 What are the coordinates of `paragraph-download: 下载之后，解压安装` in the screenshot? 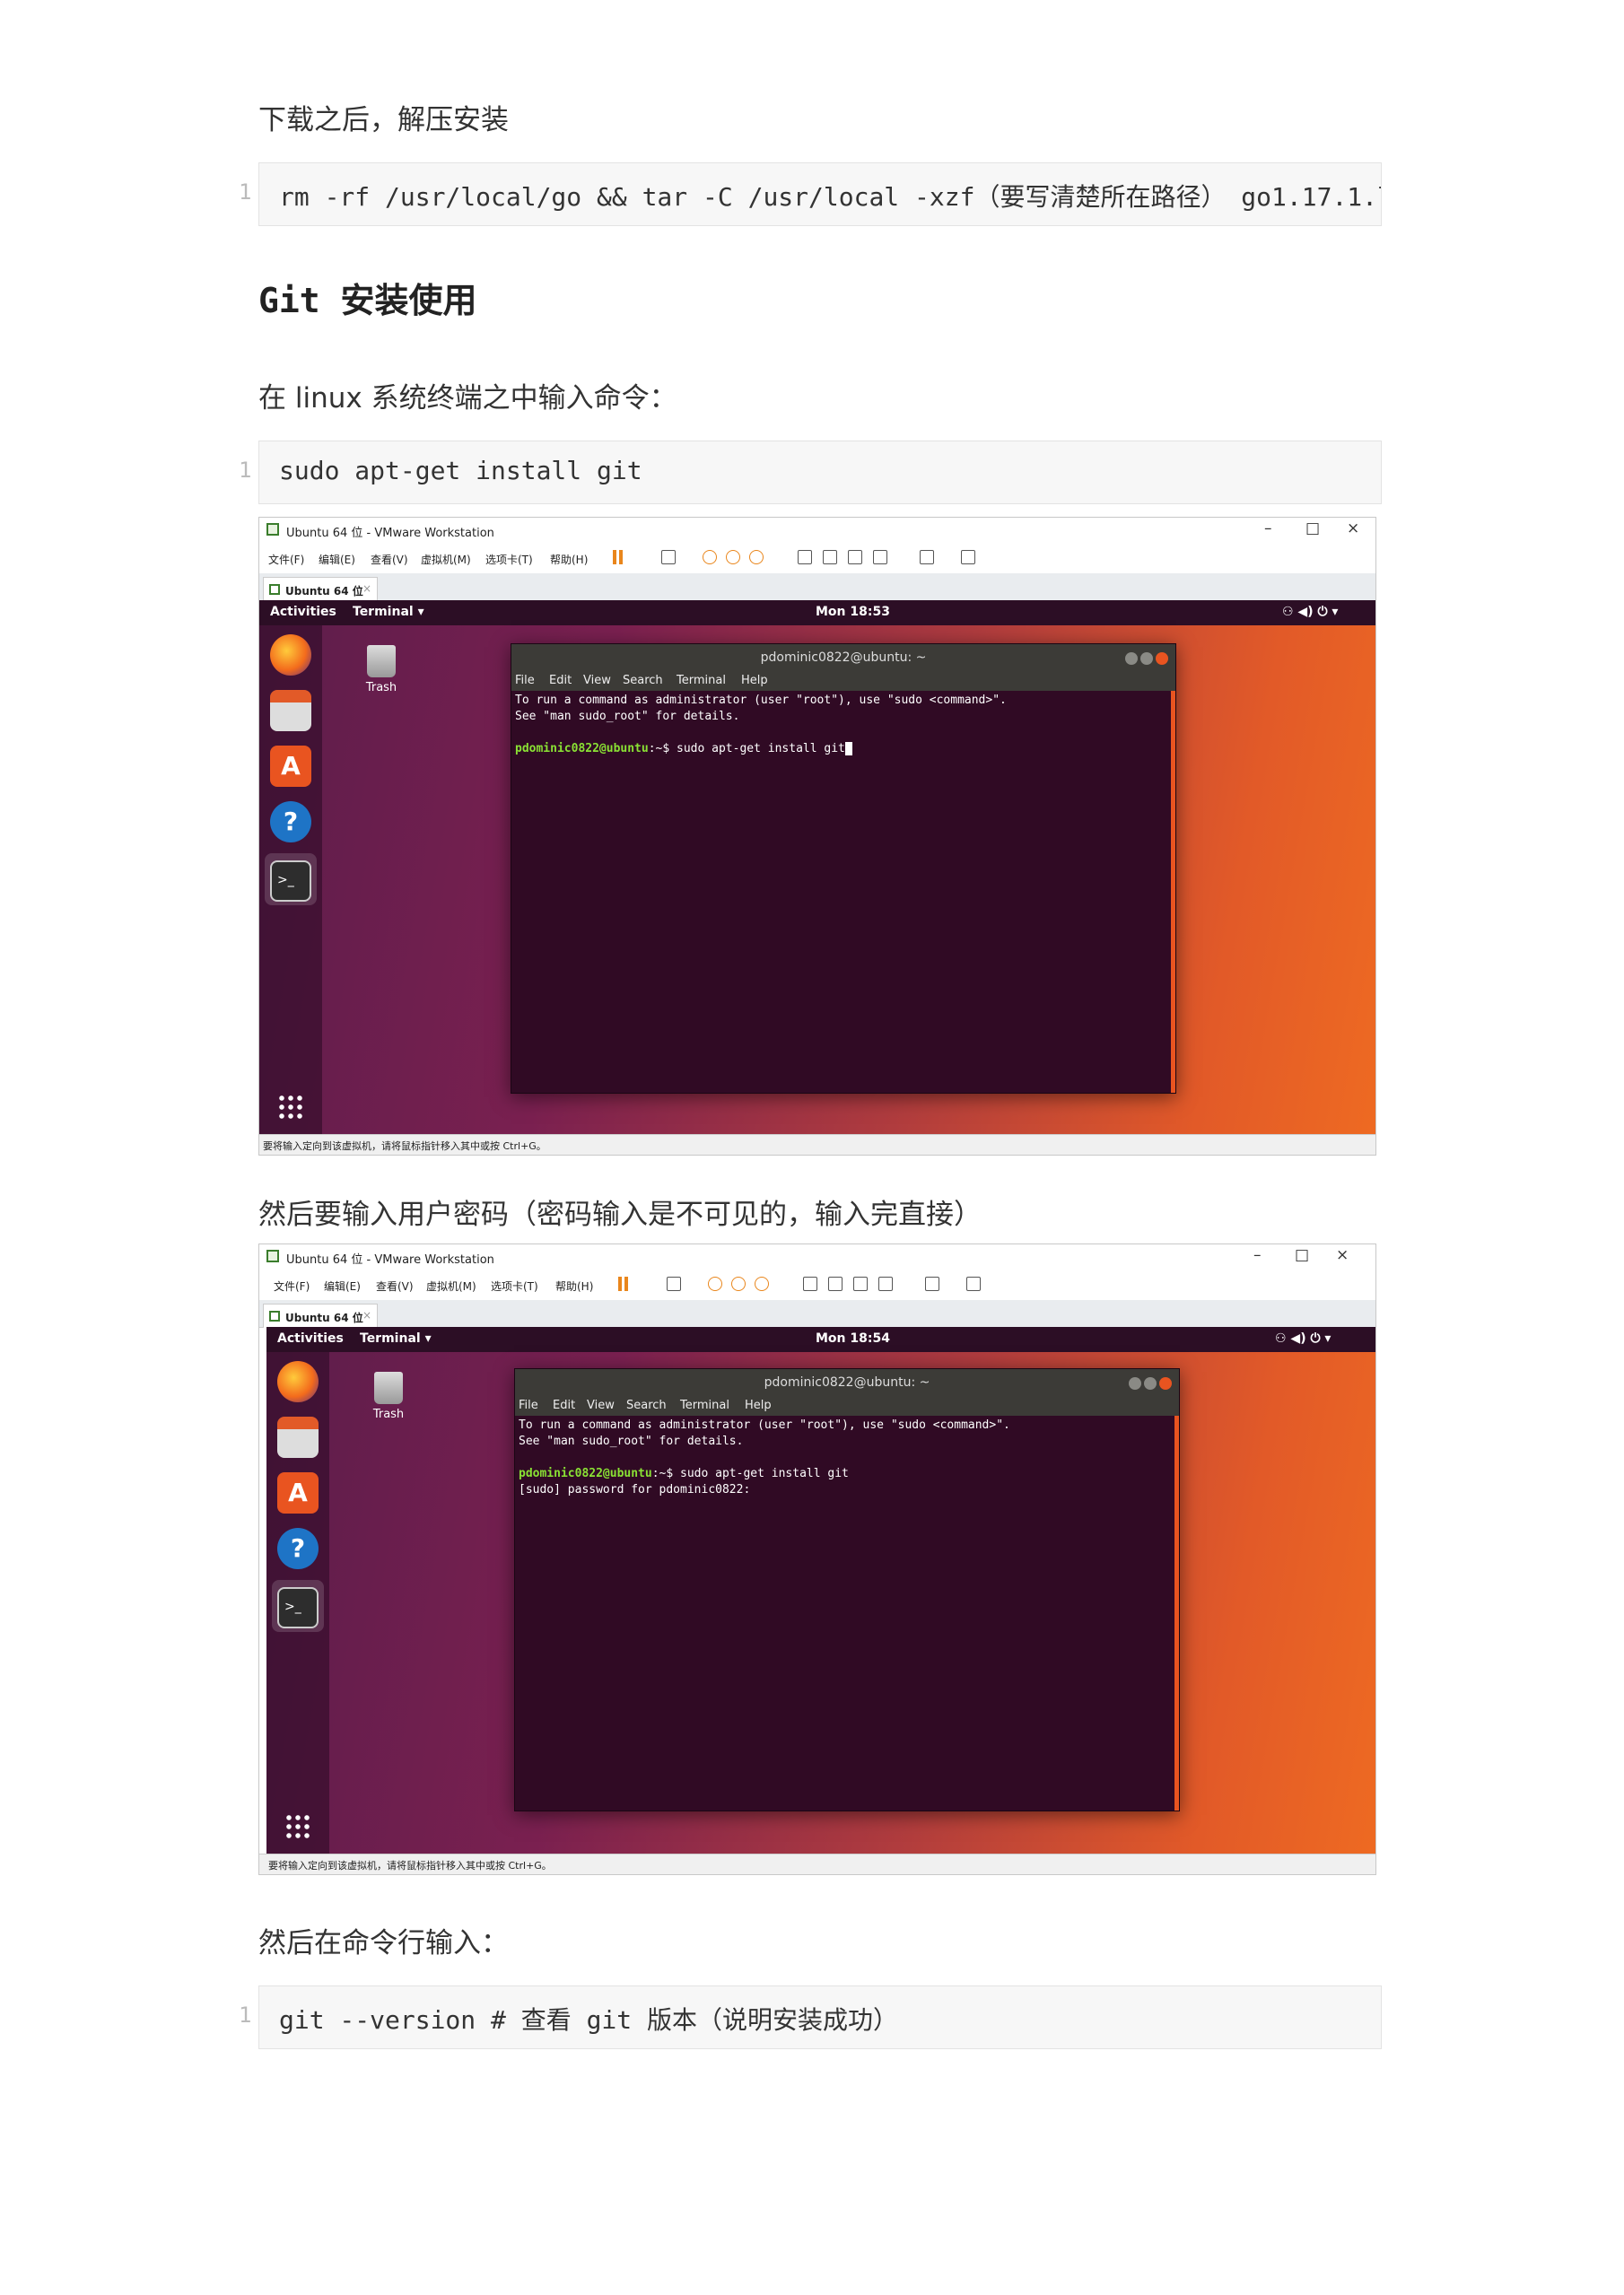 It's located at (383, 120).